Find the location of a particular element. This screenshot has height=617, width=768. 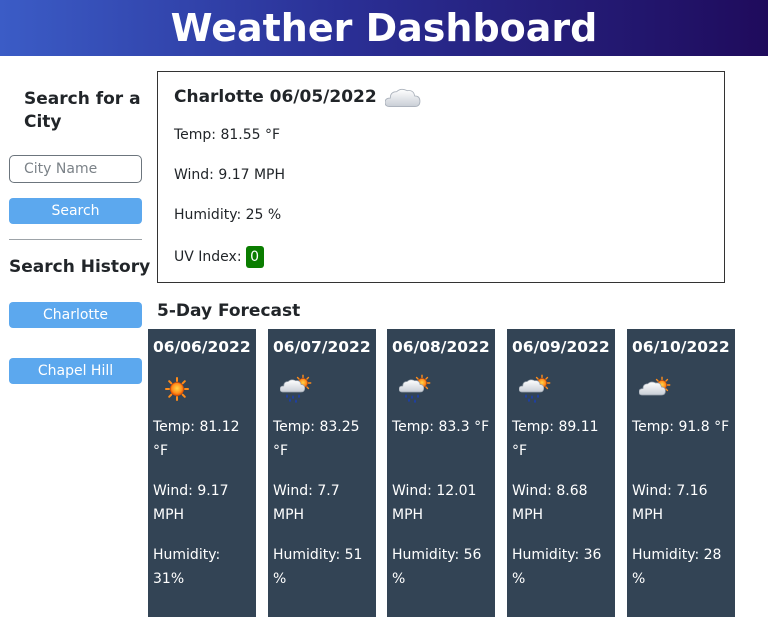

forecast-temp: Temp: 81.12 °F is located at coordinates (196, 439).